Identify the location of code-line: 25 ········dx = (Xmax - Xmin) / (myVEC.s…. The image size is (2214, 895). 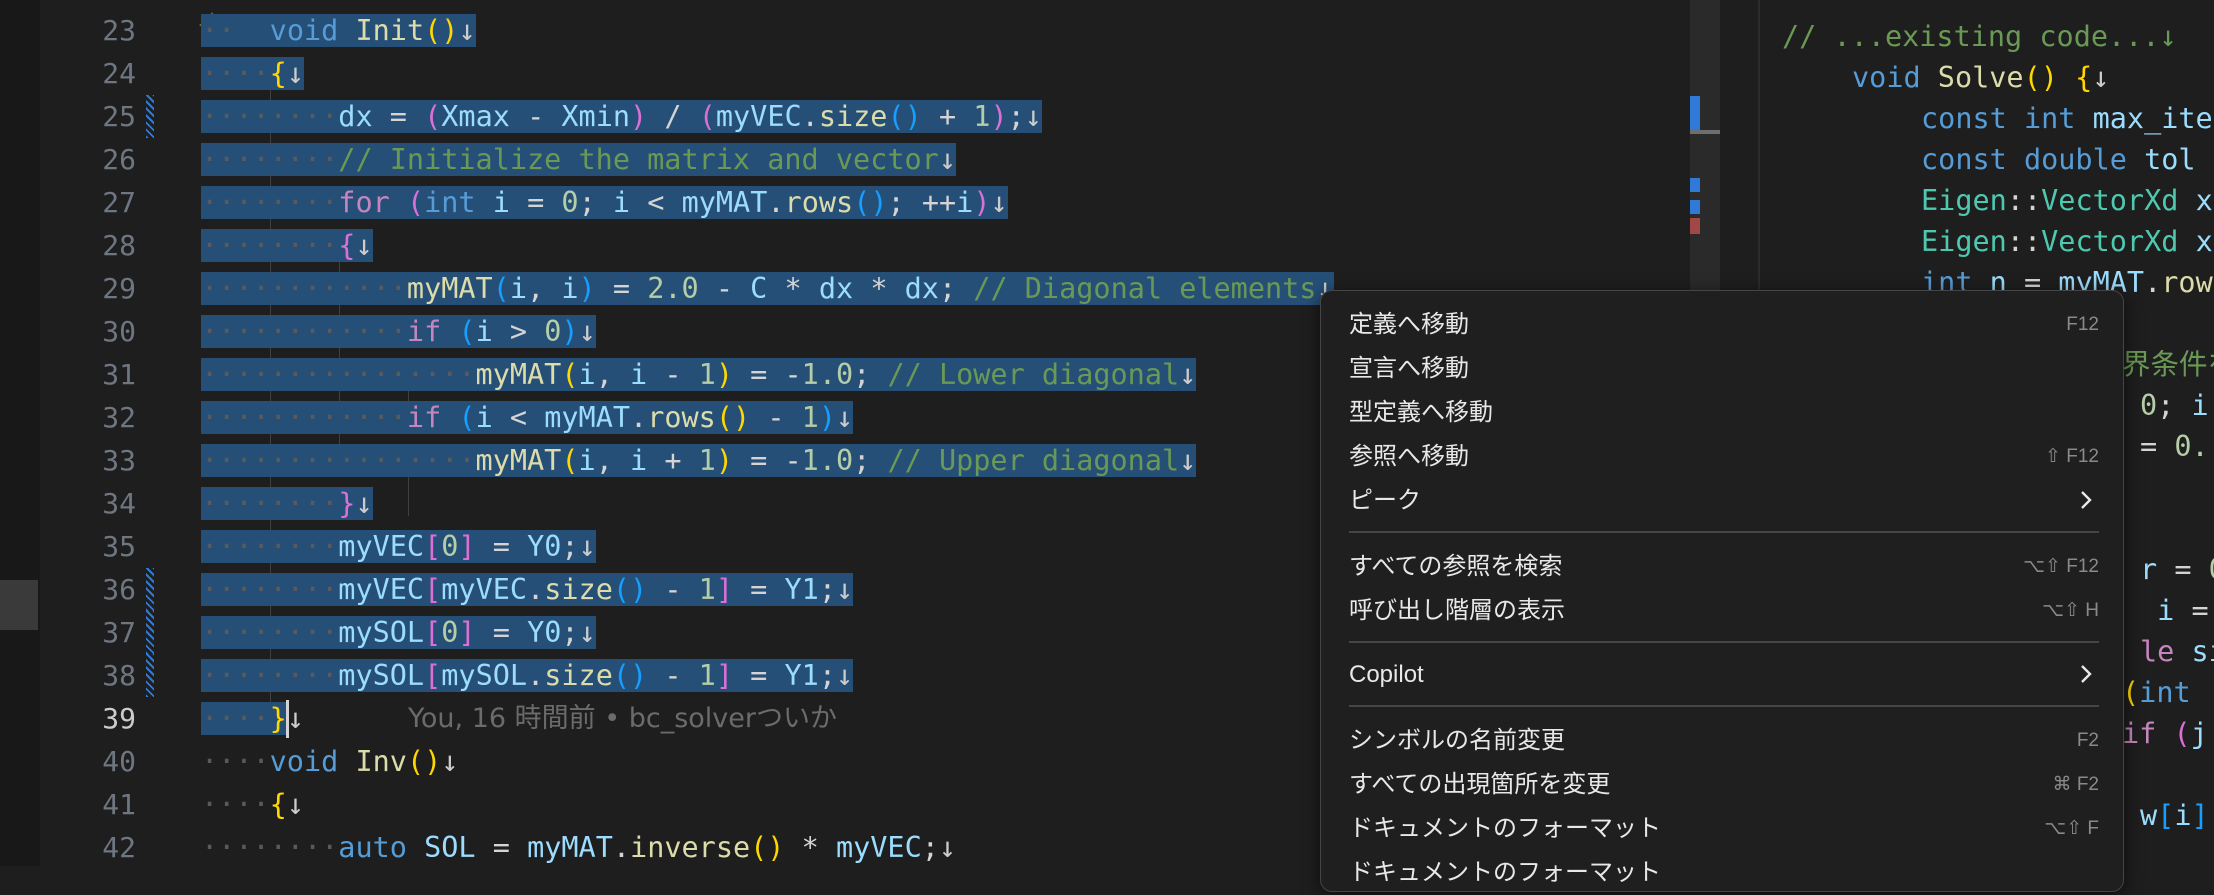
(845, 116).